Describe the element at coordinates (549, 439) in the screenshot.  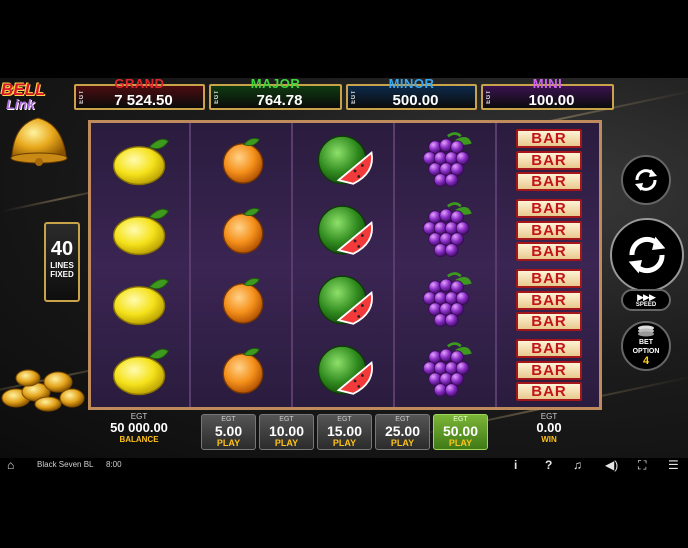
I see `win-label: WIN` at that location.